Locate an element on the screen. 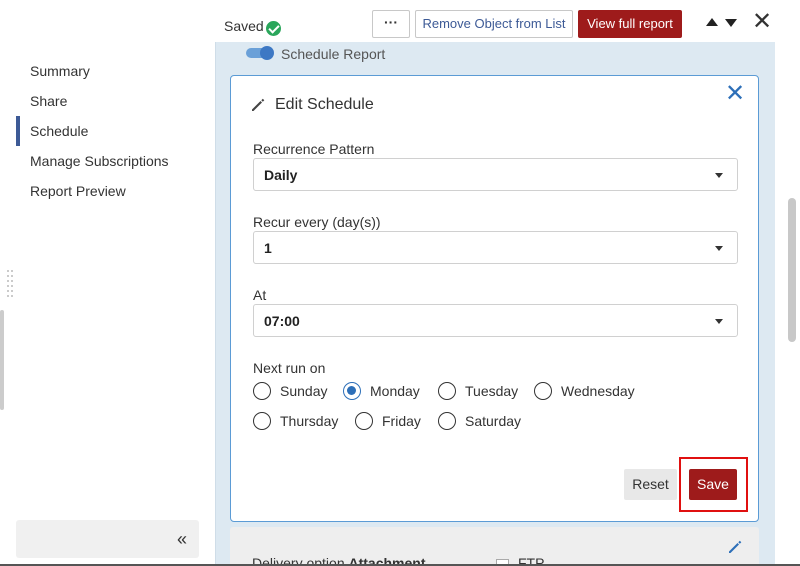 Image resolution: width=800 pixels, height=566 pixels. at-label: At is located at coordinates (260, 295).